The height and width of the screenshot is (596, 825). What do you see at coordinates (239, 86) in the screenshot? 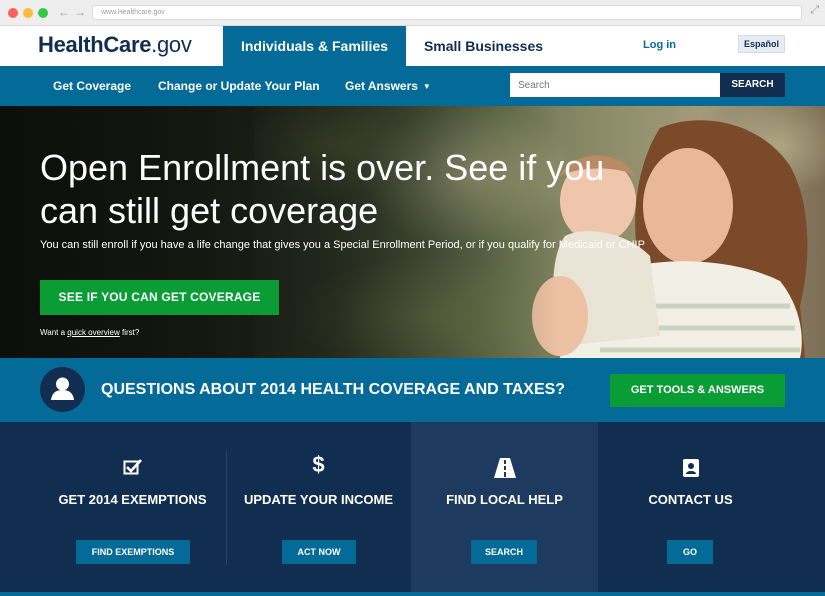
I see `nav-change-update-plan: Change or Update Your Plan` at bounding box center [239, 86].